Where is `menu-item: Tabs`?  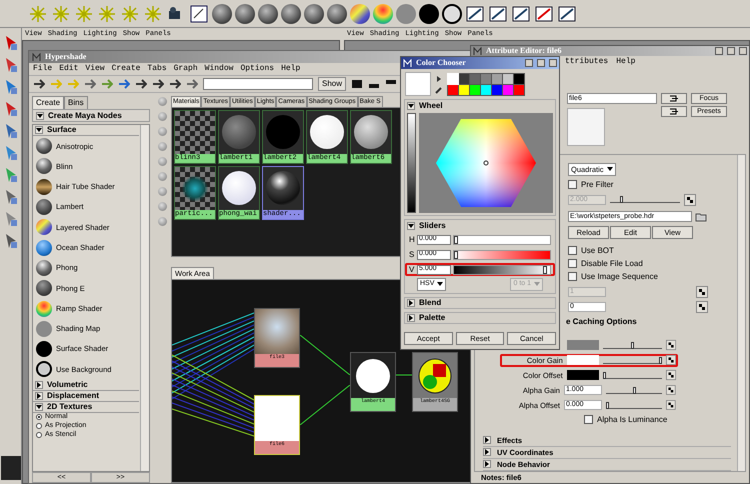
menu-item: Tabs is located at coordinates (157, 69).